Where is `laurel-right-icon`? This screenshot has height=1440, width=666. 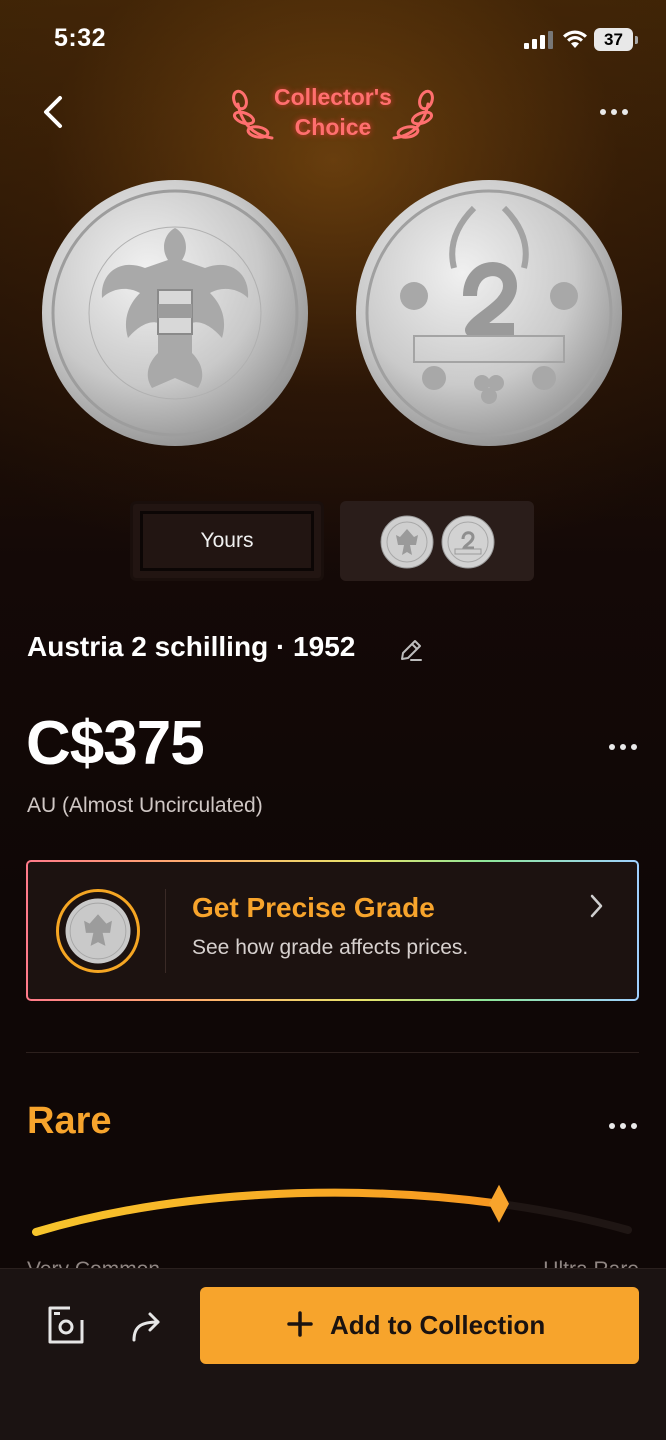
laurel-right-icon is located at coordinates (413, 114).